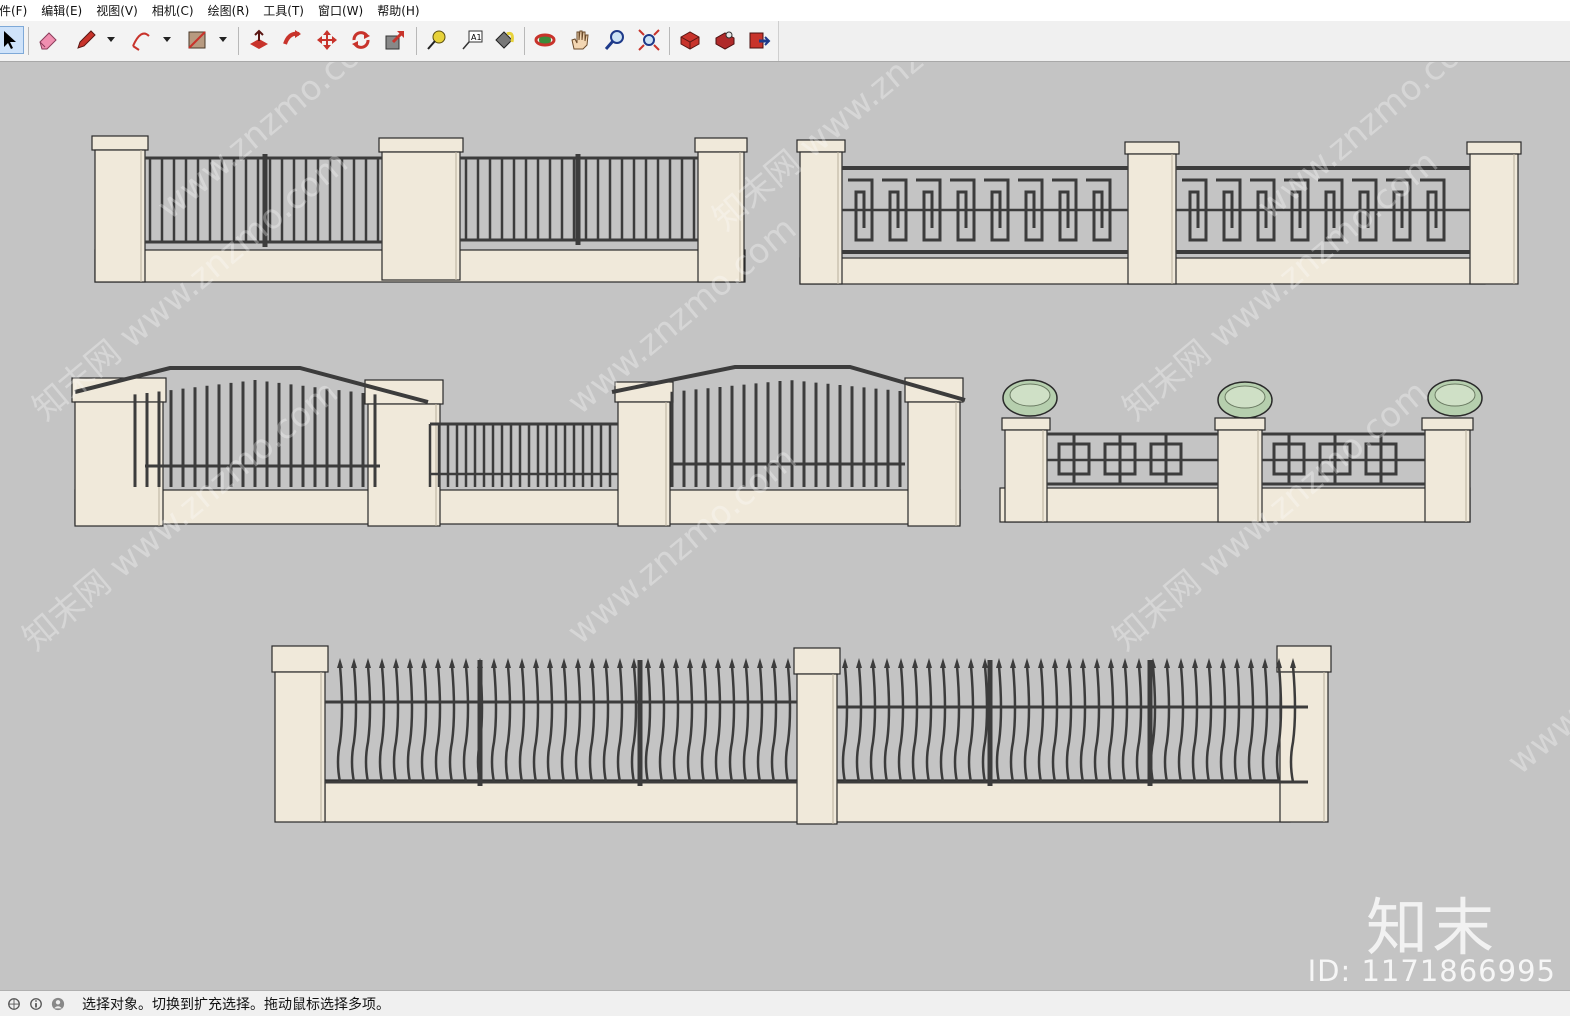 The width and height of the screenshot is (1570, 1016). What do you see at coordinates (36, 1004) in the screenshot?
I see `info-icon` at bounding box center [36, 1004].